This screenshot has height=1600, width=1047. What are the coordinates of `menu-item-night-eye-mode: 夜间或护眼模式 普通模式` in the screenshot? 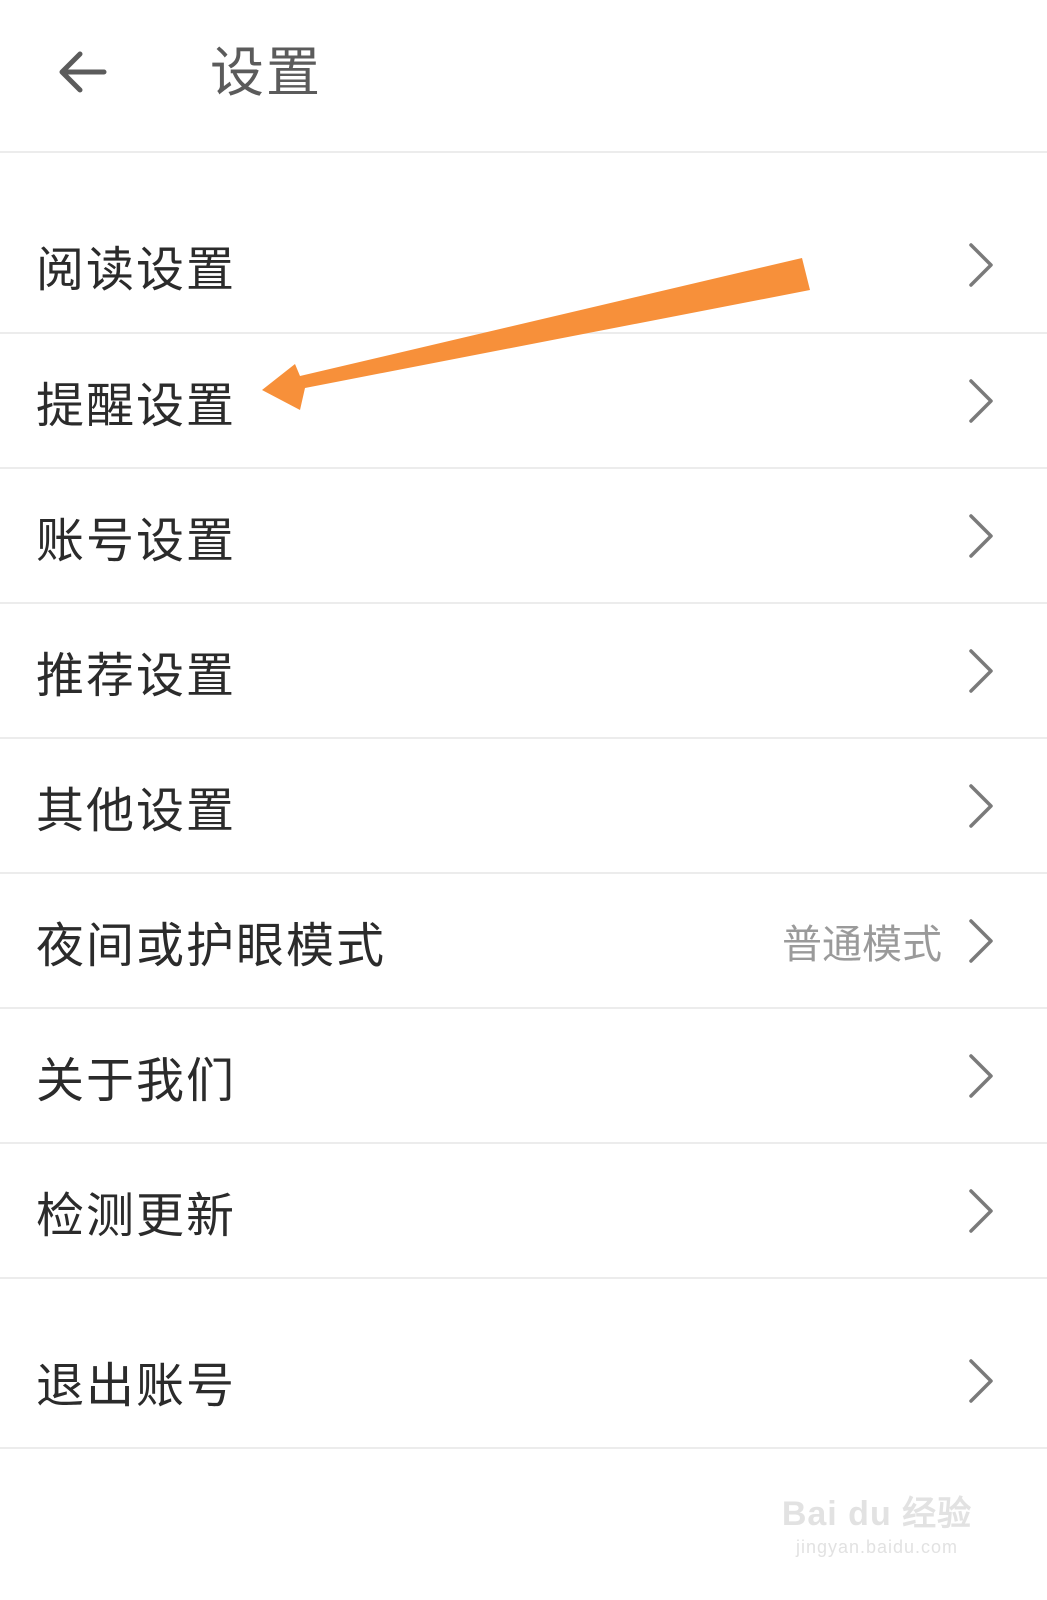 It's located at (523, 941).